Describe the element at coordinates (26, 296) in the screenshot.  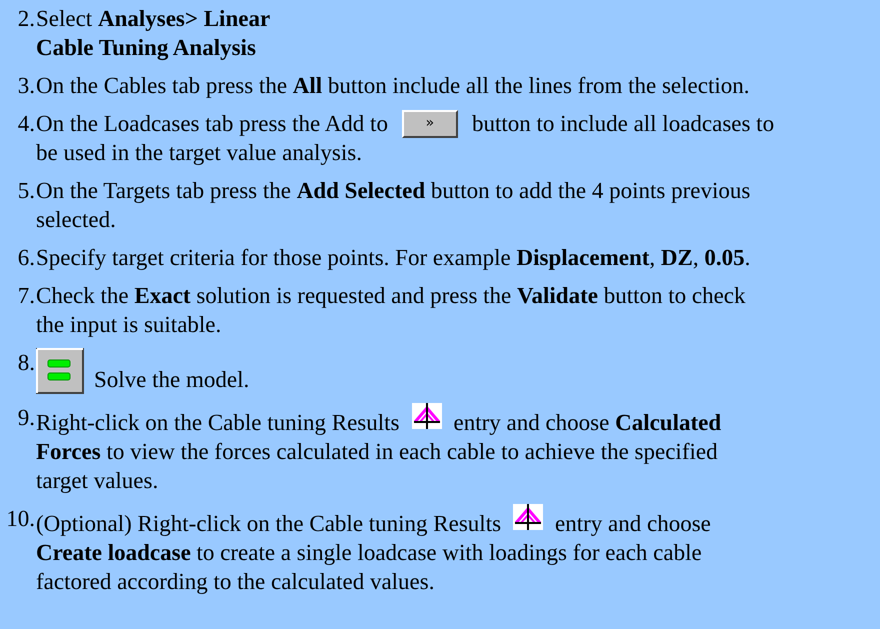
I see `step-number: 7.` at that location.